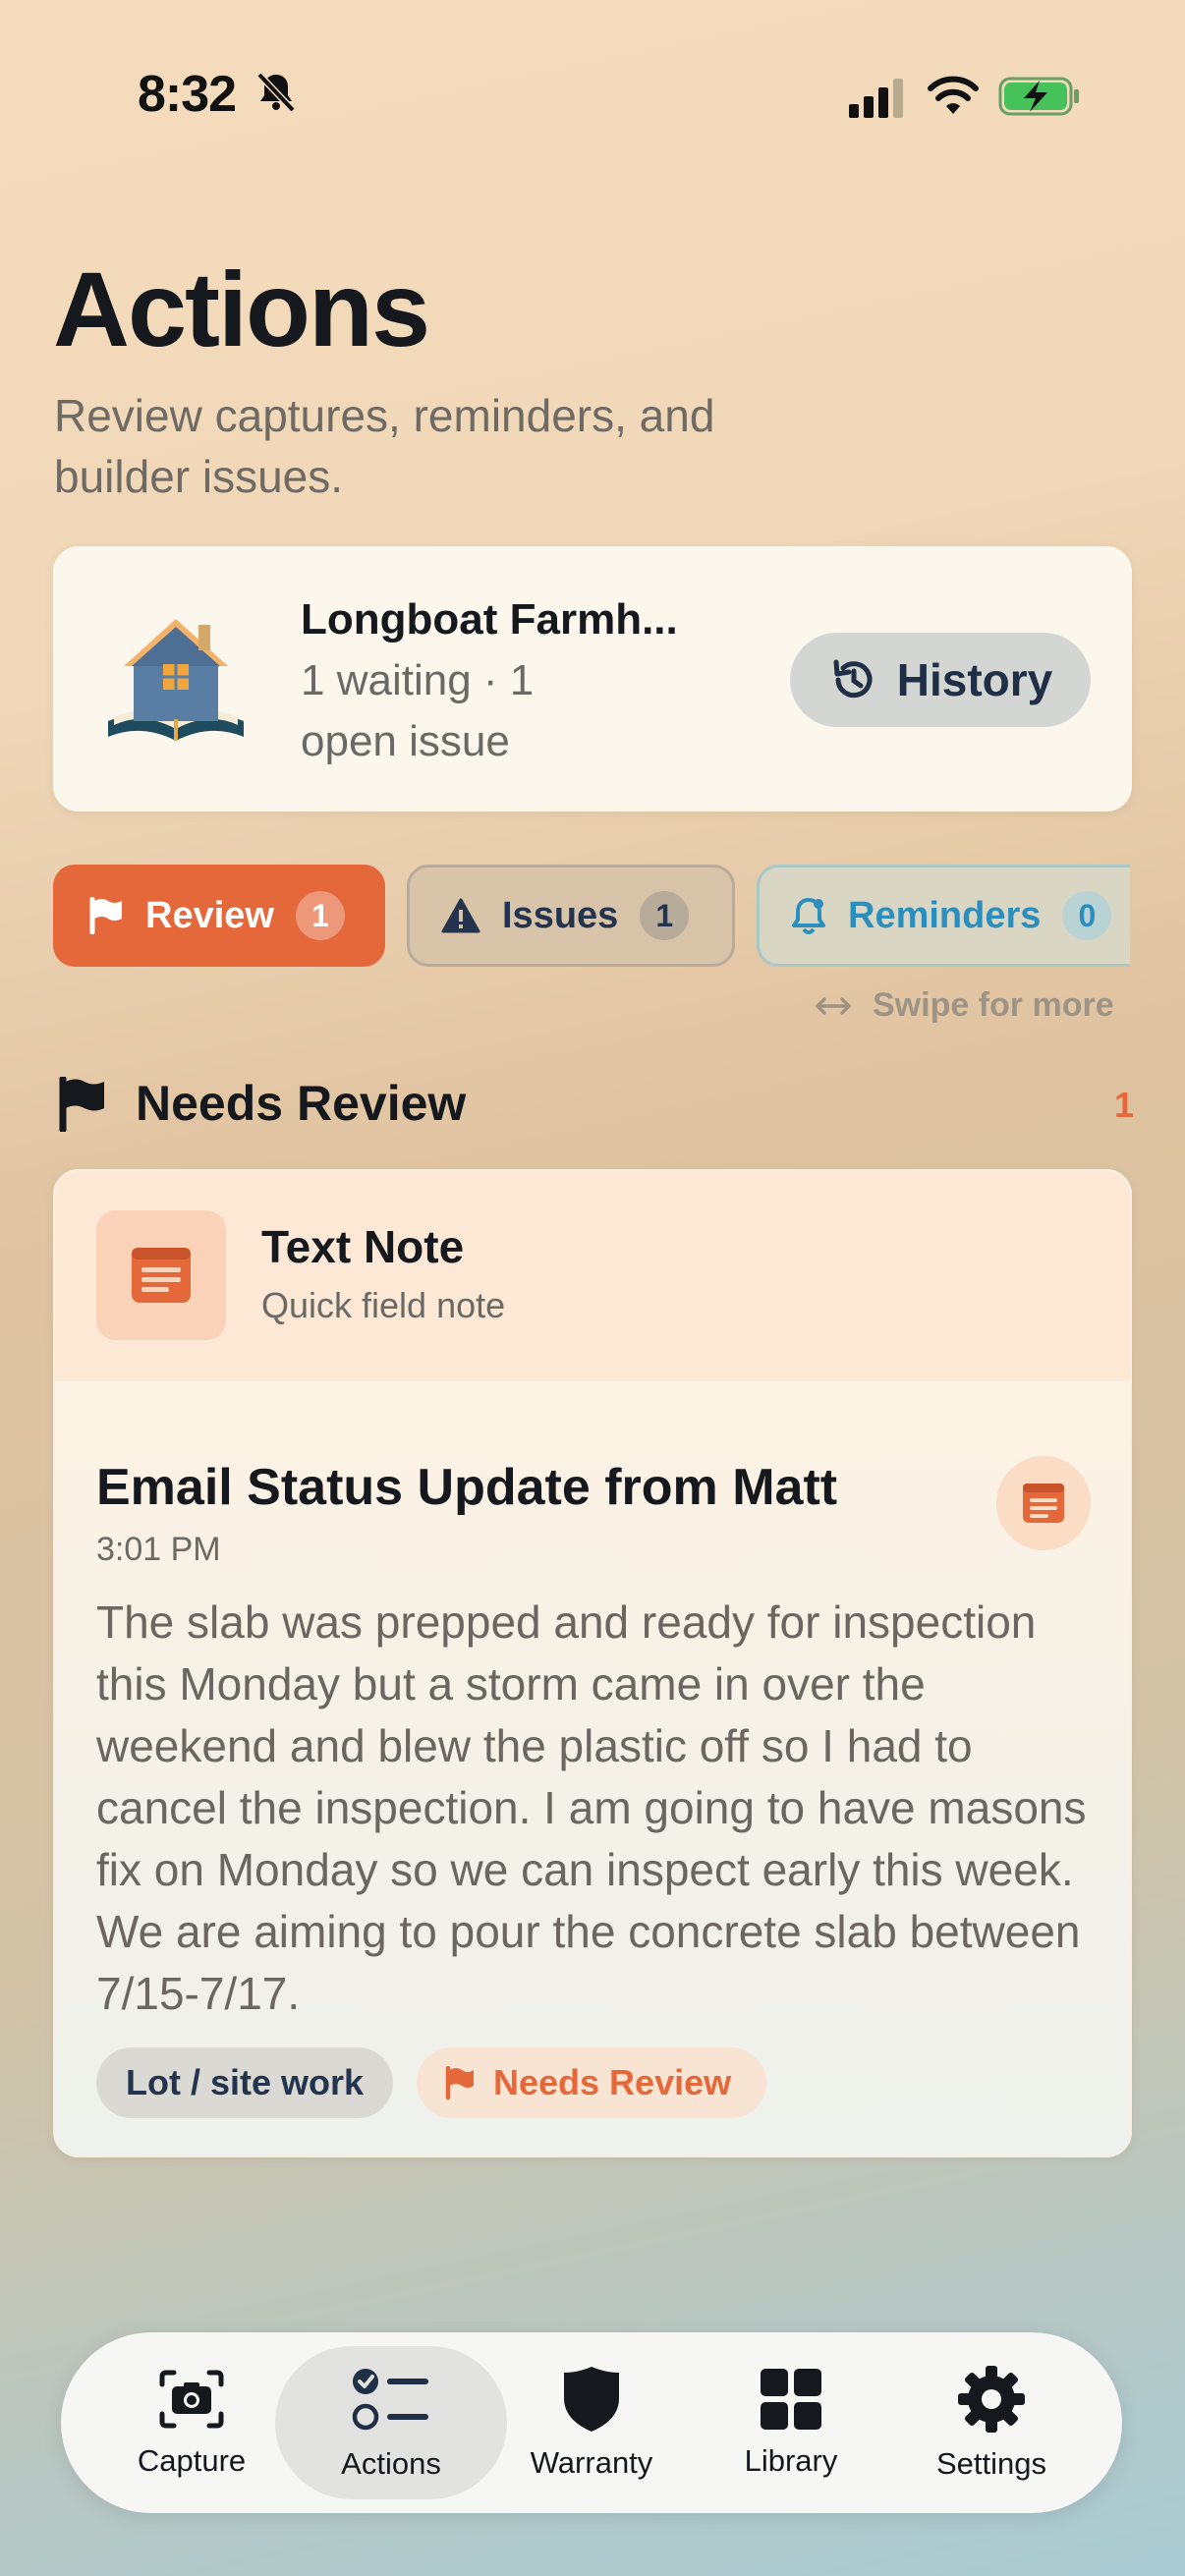 The width and height of the screenshot is (1185, 2576). What do you see at coordinates (1124, 1105) in the screenshot?
I see `section-count: 1` at bounding box center [1124, 1105].